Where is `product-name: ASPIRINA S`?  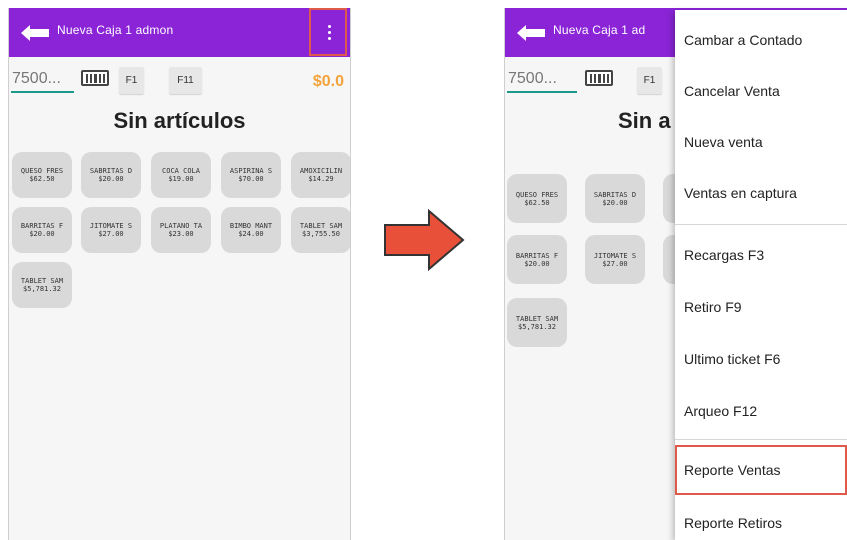 product-name: ASPIRINA S is located at coordinates (251, 171).